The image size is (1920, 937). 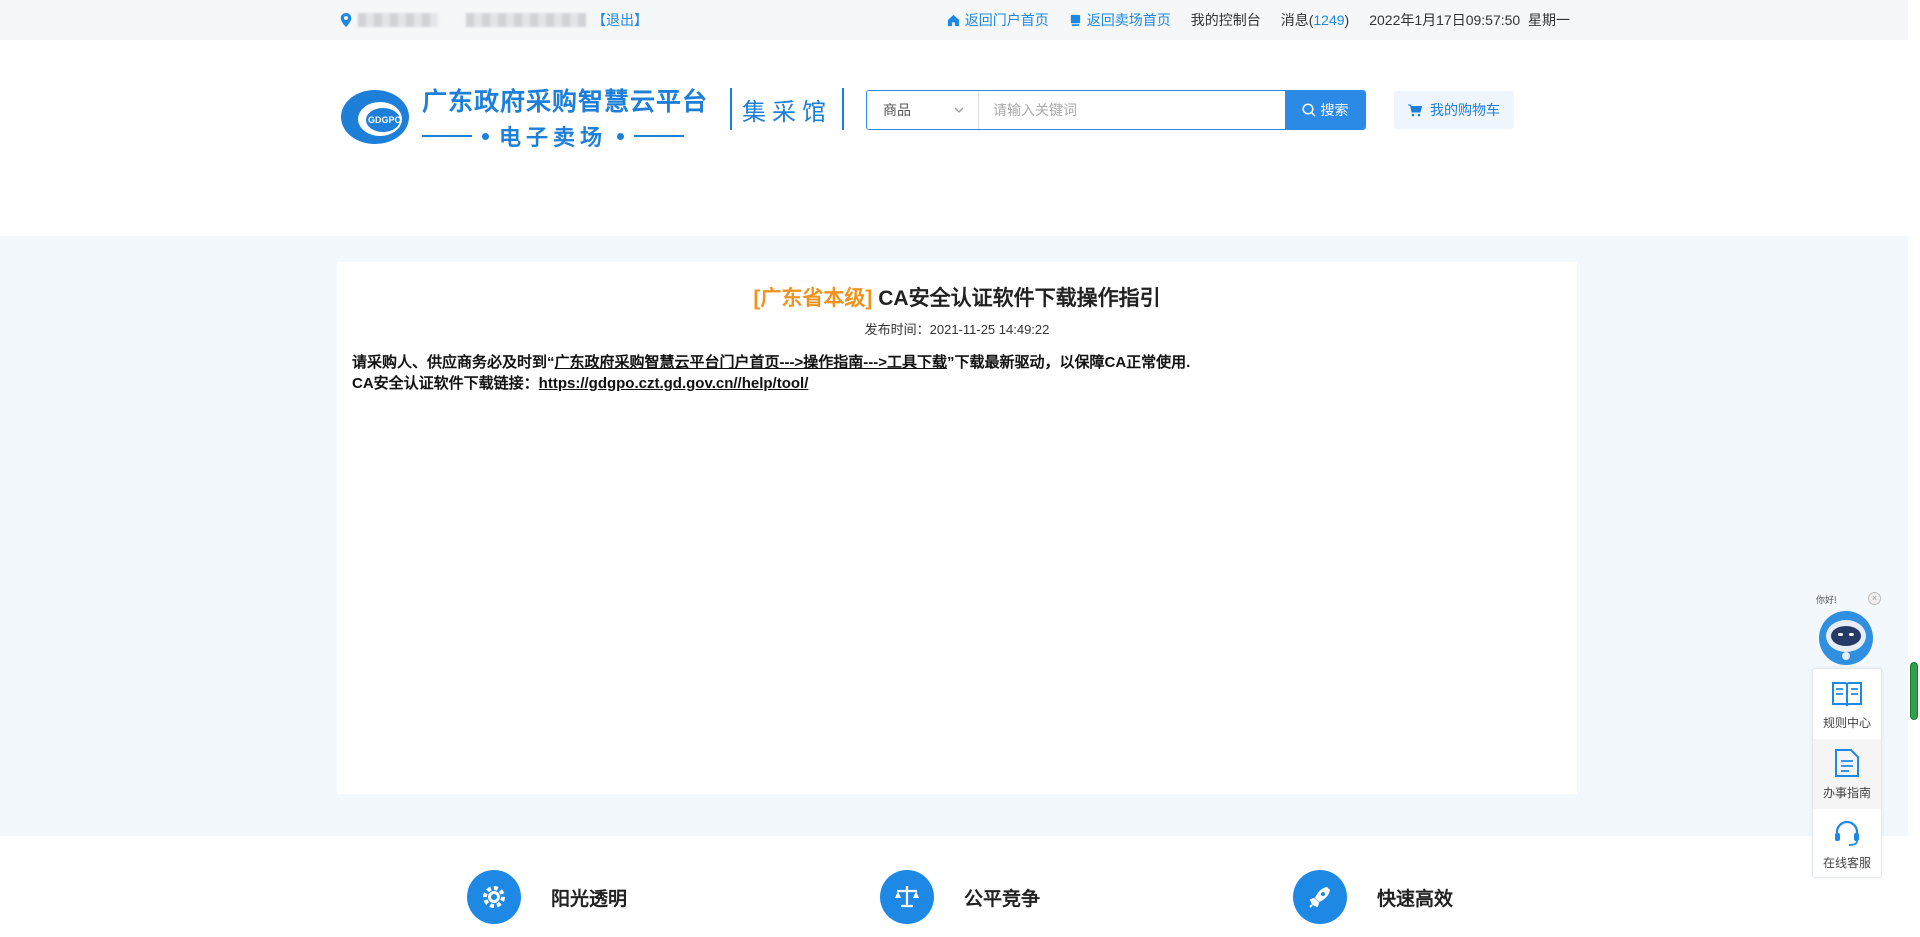 I want to click on feature-efficient: 快速高效, so click(x=1373, y=897).